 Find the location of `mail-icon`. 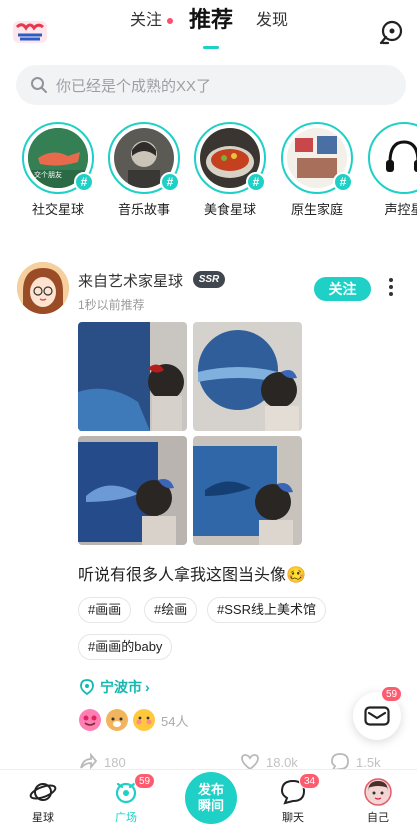

mail-icon is located at coordinates (377, 716).